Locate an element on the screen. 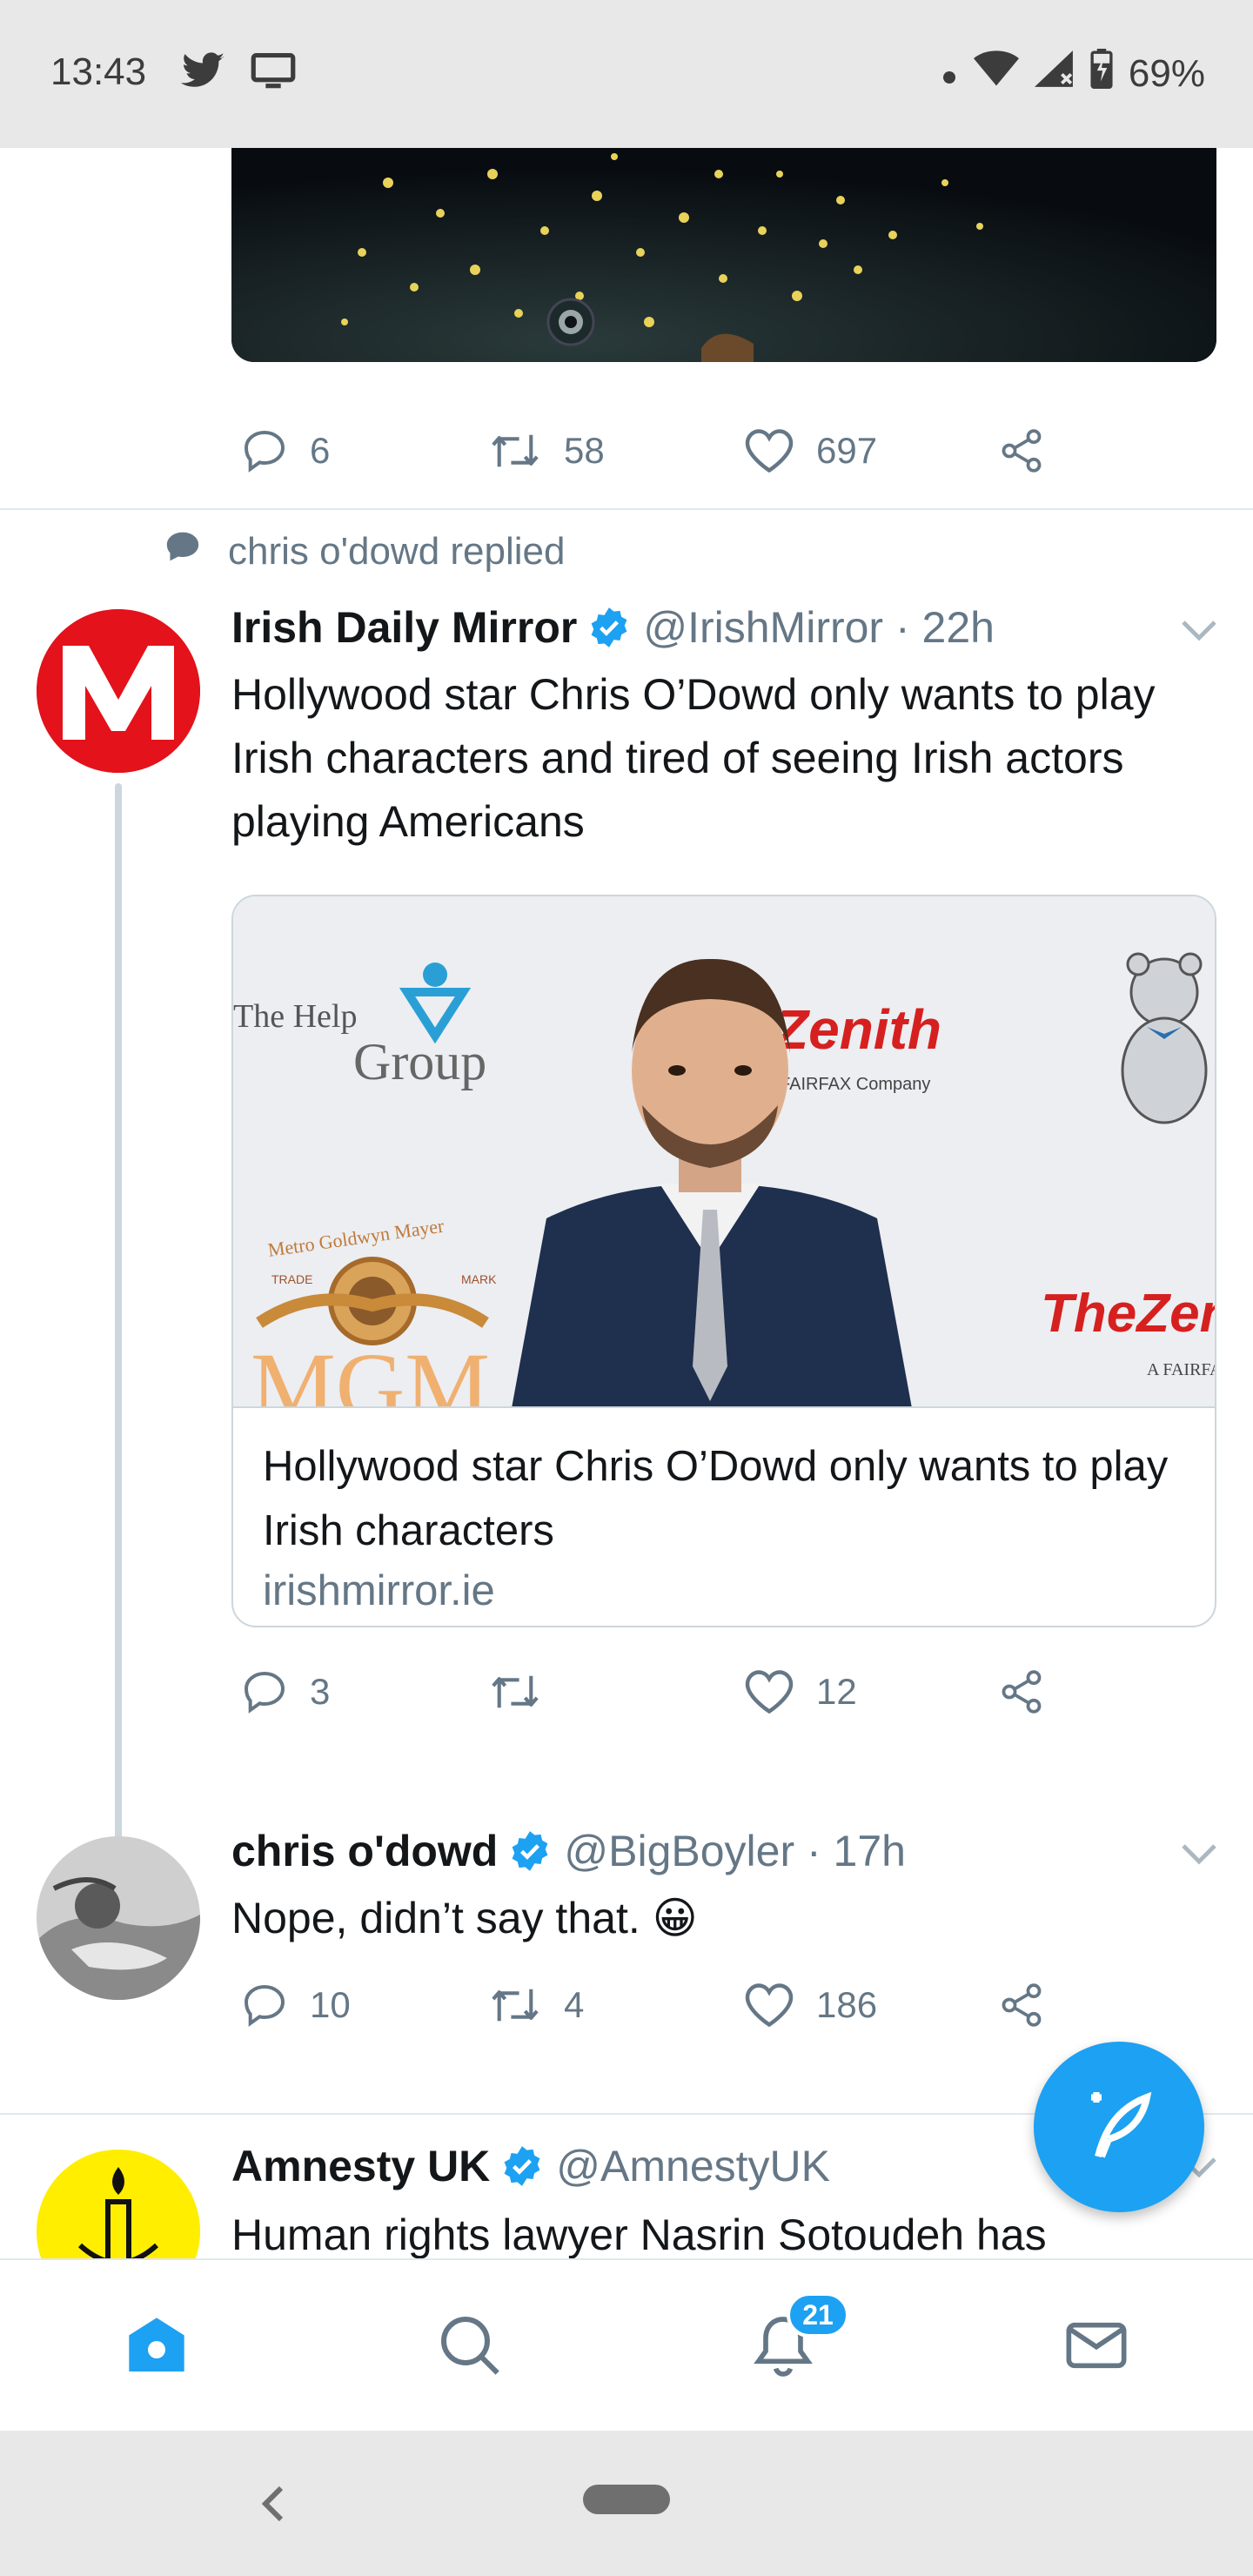  retweet-button is located at coordinates (525, 1692).